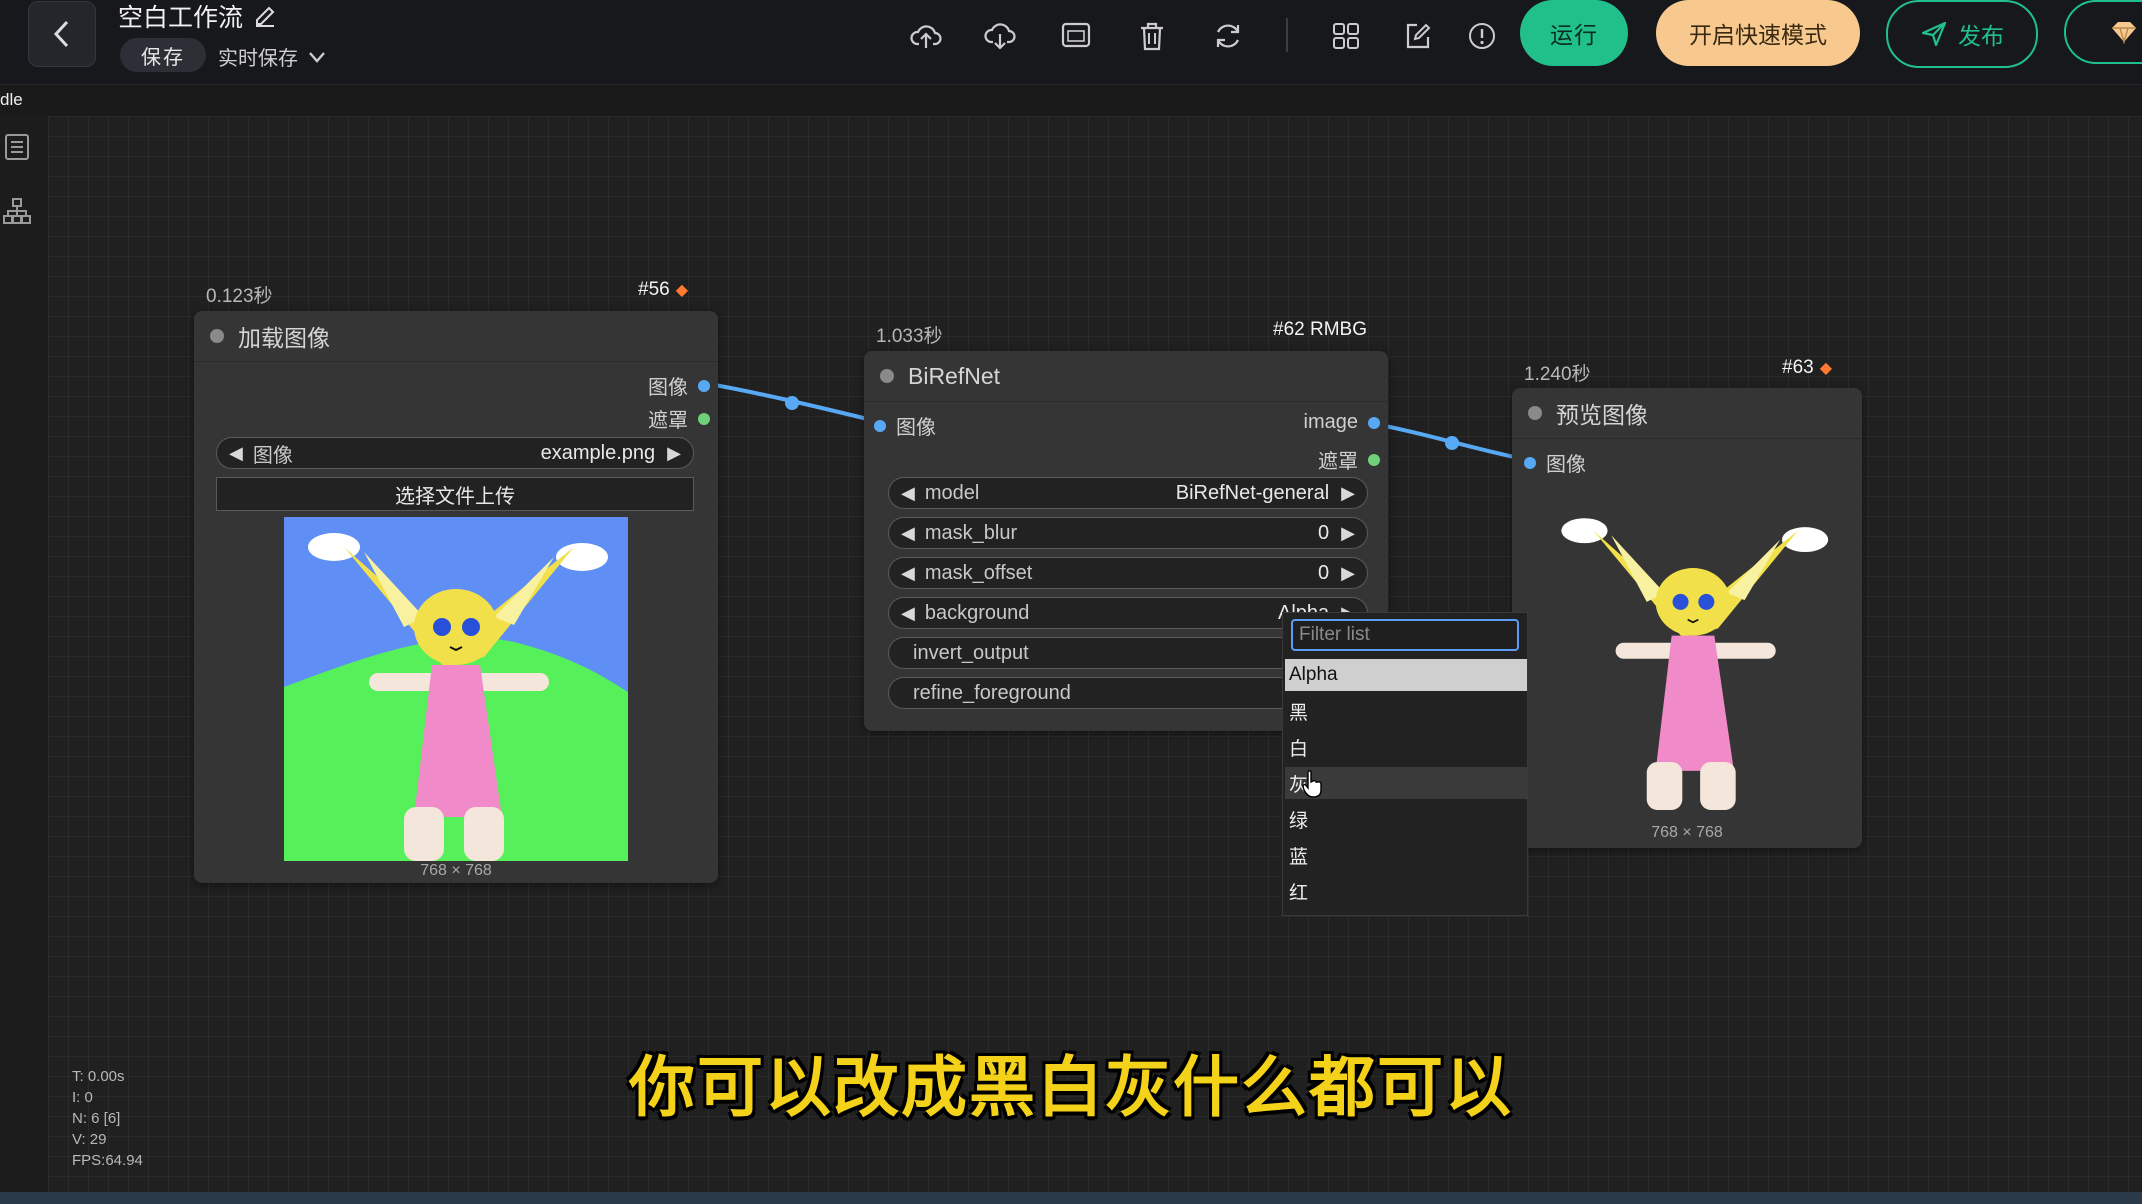 This screenshot has width=2142, height=1204. I want to click on dropdown-option-blue: 蓝, so click(1406, 855).